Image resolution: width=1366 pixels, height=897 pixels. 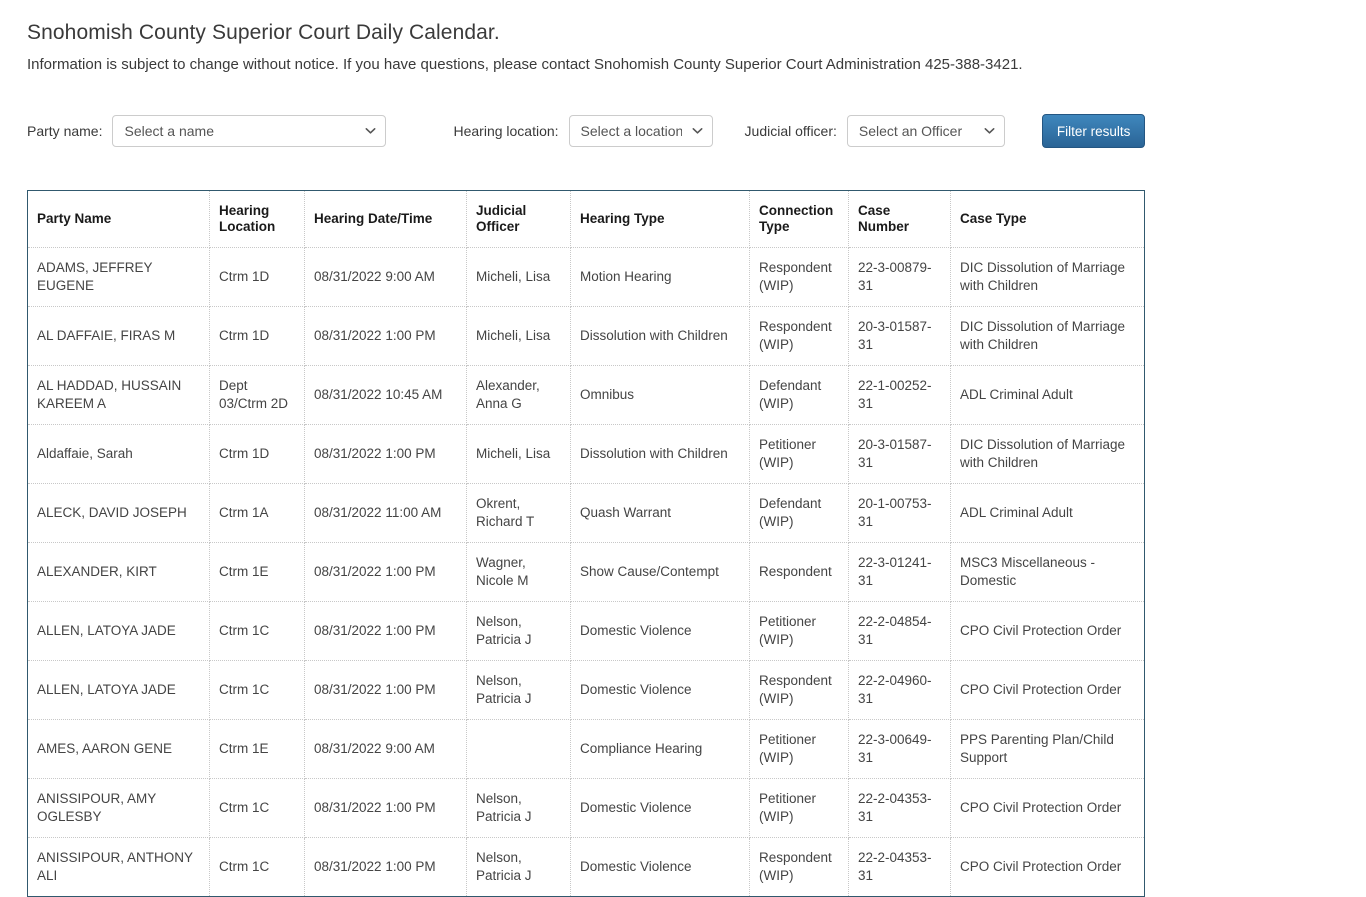 What do you see at coordinates (118, 513) in the screenshot?
I see `cell-party-name: ALECK, DAVID JOSEPH` at bounding box center [118, 513].